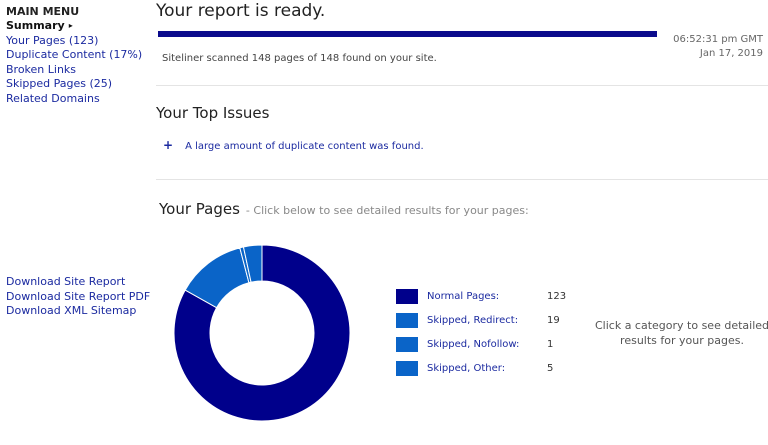  Describe the element at coordinates (550, 368) in the screenshot. I see `legend-value: 5` at that location.